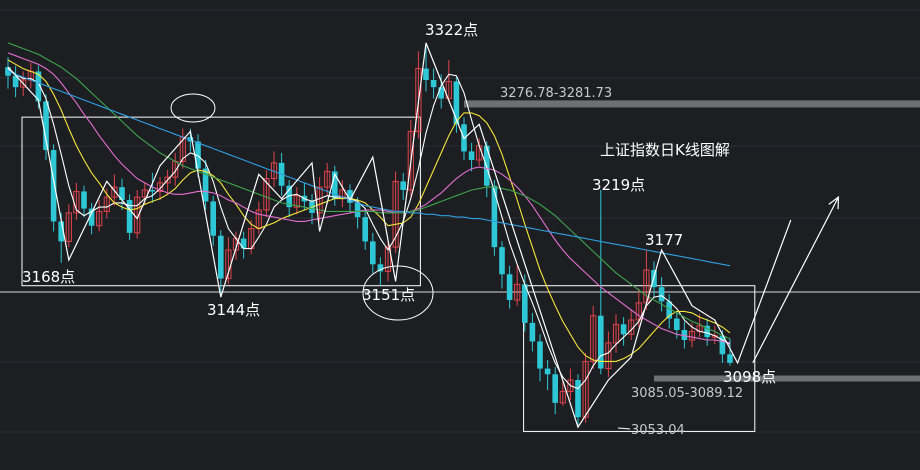  I want to click on level-label-3151: 3151点, so click(388, 295).